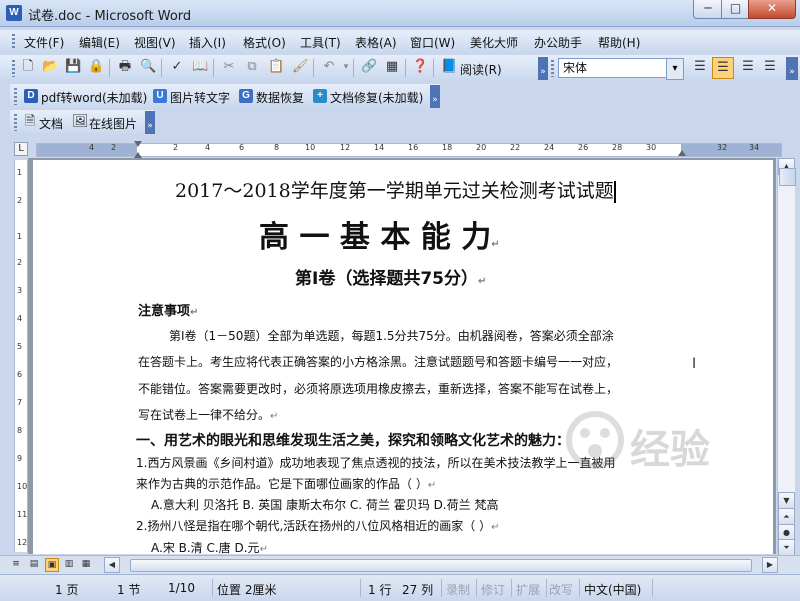 The image size is (800, 601). I want to click on menu-table: 表格(A), so click(376, 42).